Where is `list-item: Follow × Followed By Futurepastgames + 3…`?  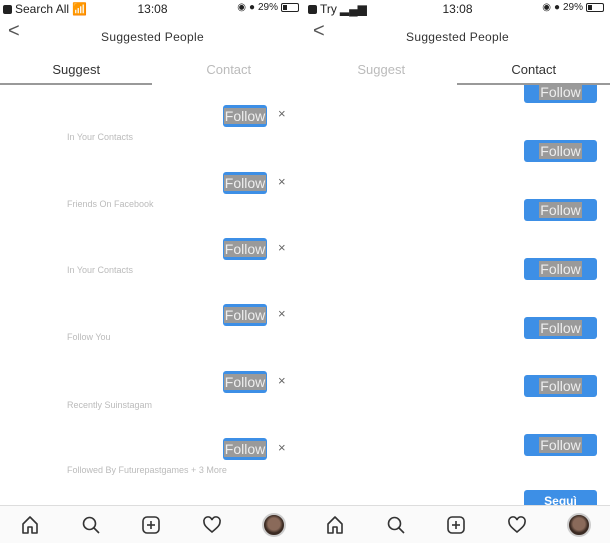 list-item: Follow × Followed By Futurepastgames + 3… is located at coordinates (152, 448).